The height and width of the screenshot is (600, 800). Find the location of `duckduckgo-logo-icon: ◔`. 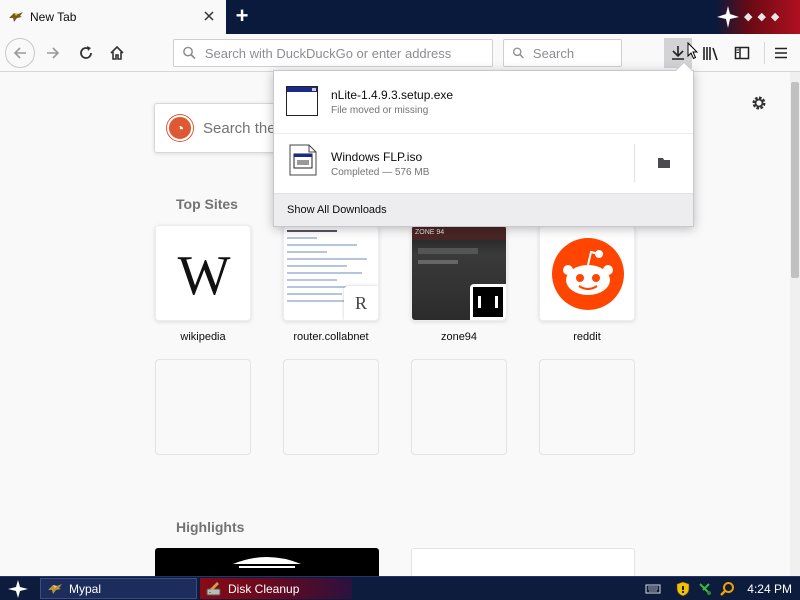

duckduckgo-logo-icon: ◔ is located at coordinates (180, 128).